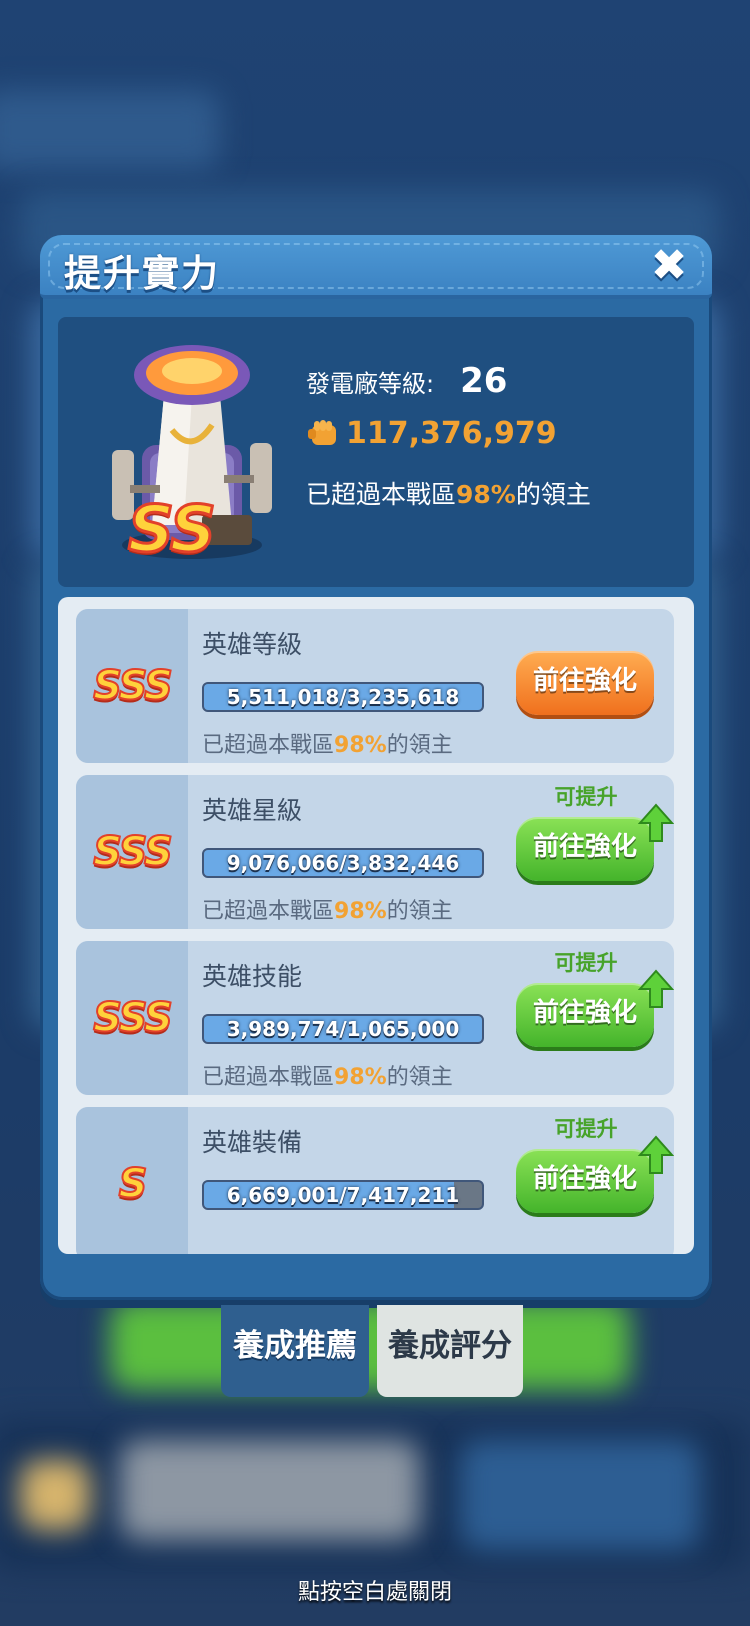 The width and height of the screenshot is (750, 1626). I want to click on progress-text: 6,669,001/7,417,211, so click(343, 1195).